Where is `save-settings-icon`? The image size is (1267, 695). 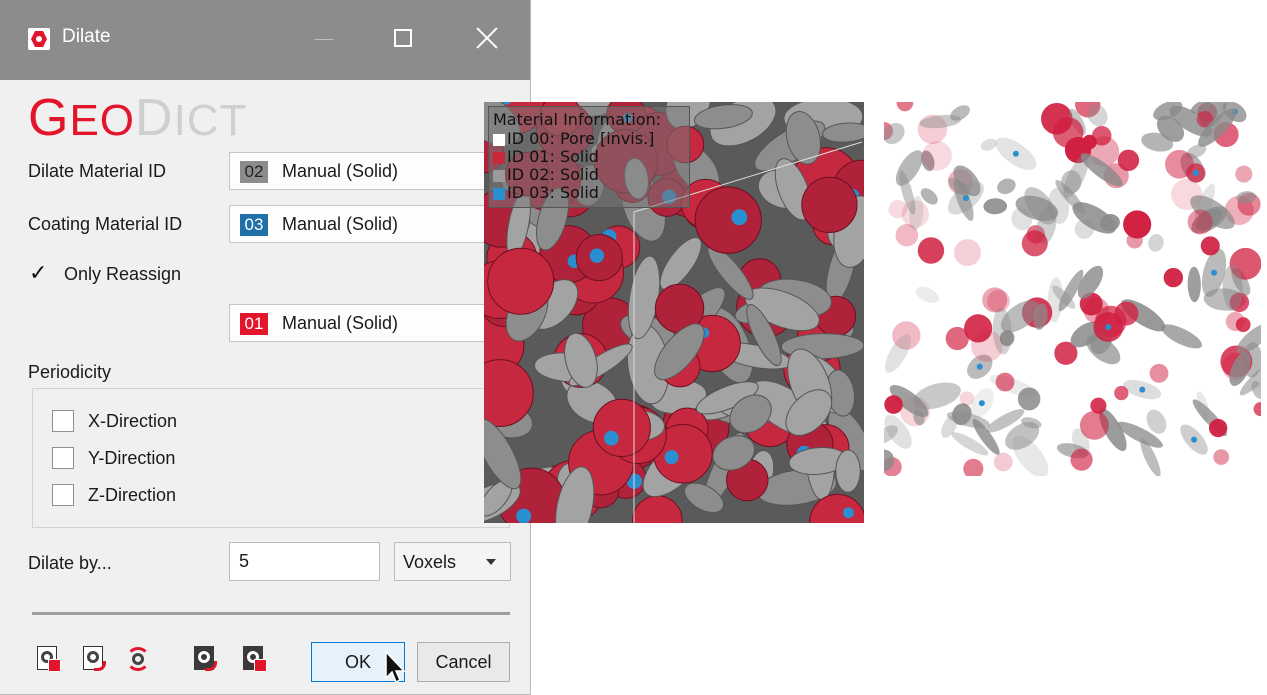
save-settings-icon is located at coordinates (94, 659).